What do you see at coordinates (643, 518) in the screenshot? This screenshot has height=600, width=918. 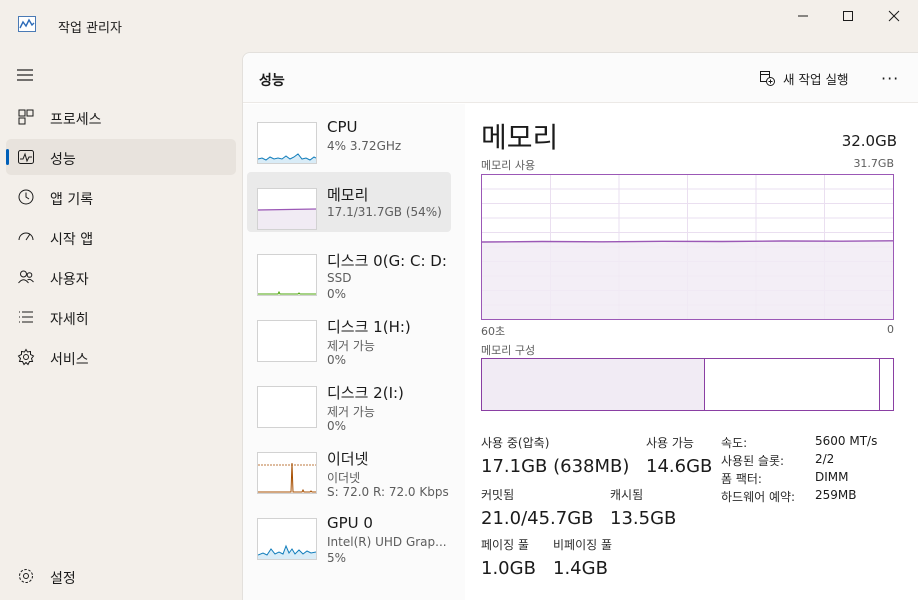 I see `cached-value: 13.5GB` at bounding box center [643, 518].